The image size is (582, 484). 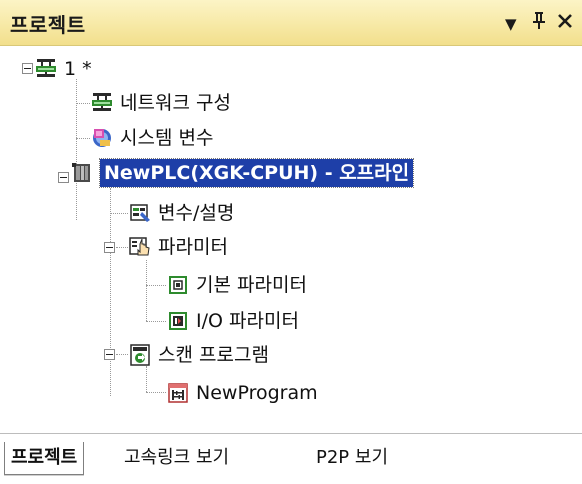 I want to click on tree-label: 기본 파라미터, so click(x=251, y=285).